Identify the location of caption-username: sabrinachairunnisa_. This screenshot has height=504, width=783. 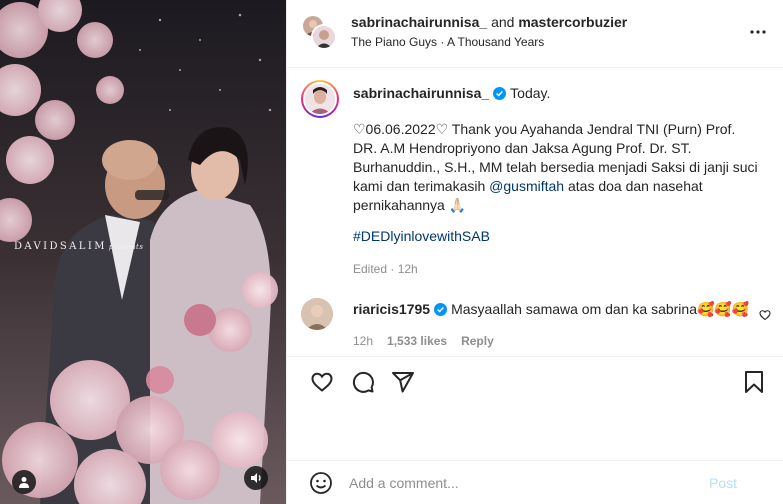
(421, 93).